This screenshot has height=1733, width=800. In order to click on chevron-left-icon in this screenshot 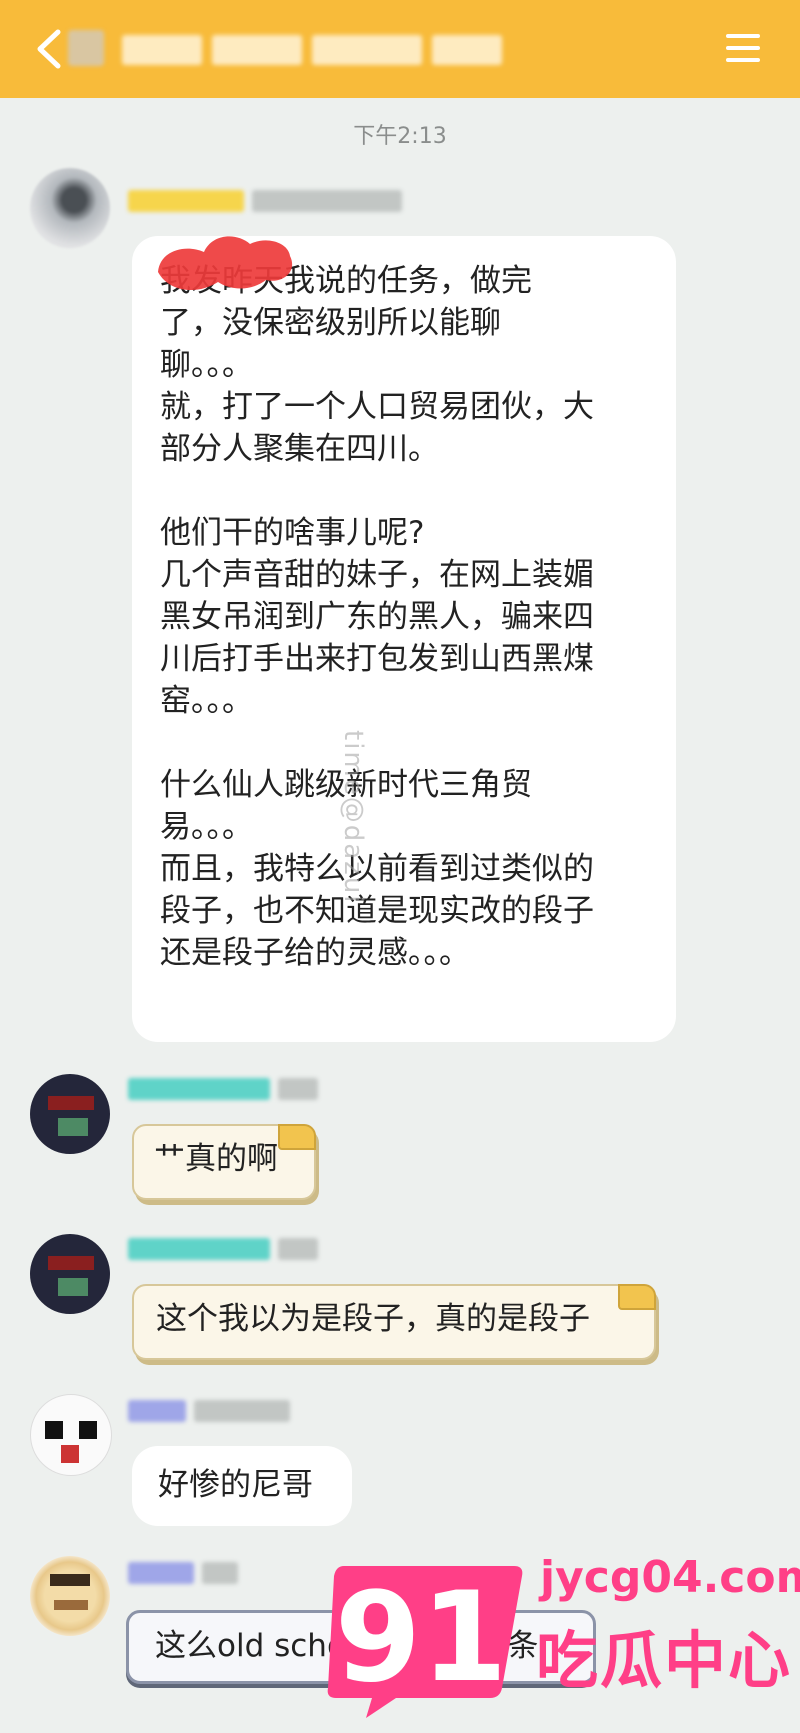, I will do `click(48, 49)`.